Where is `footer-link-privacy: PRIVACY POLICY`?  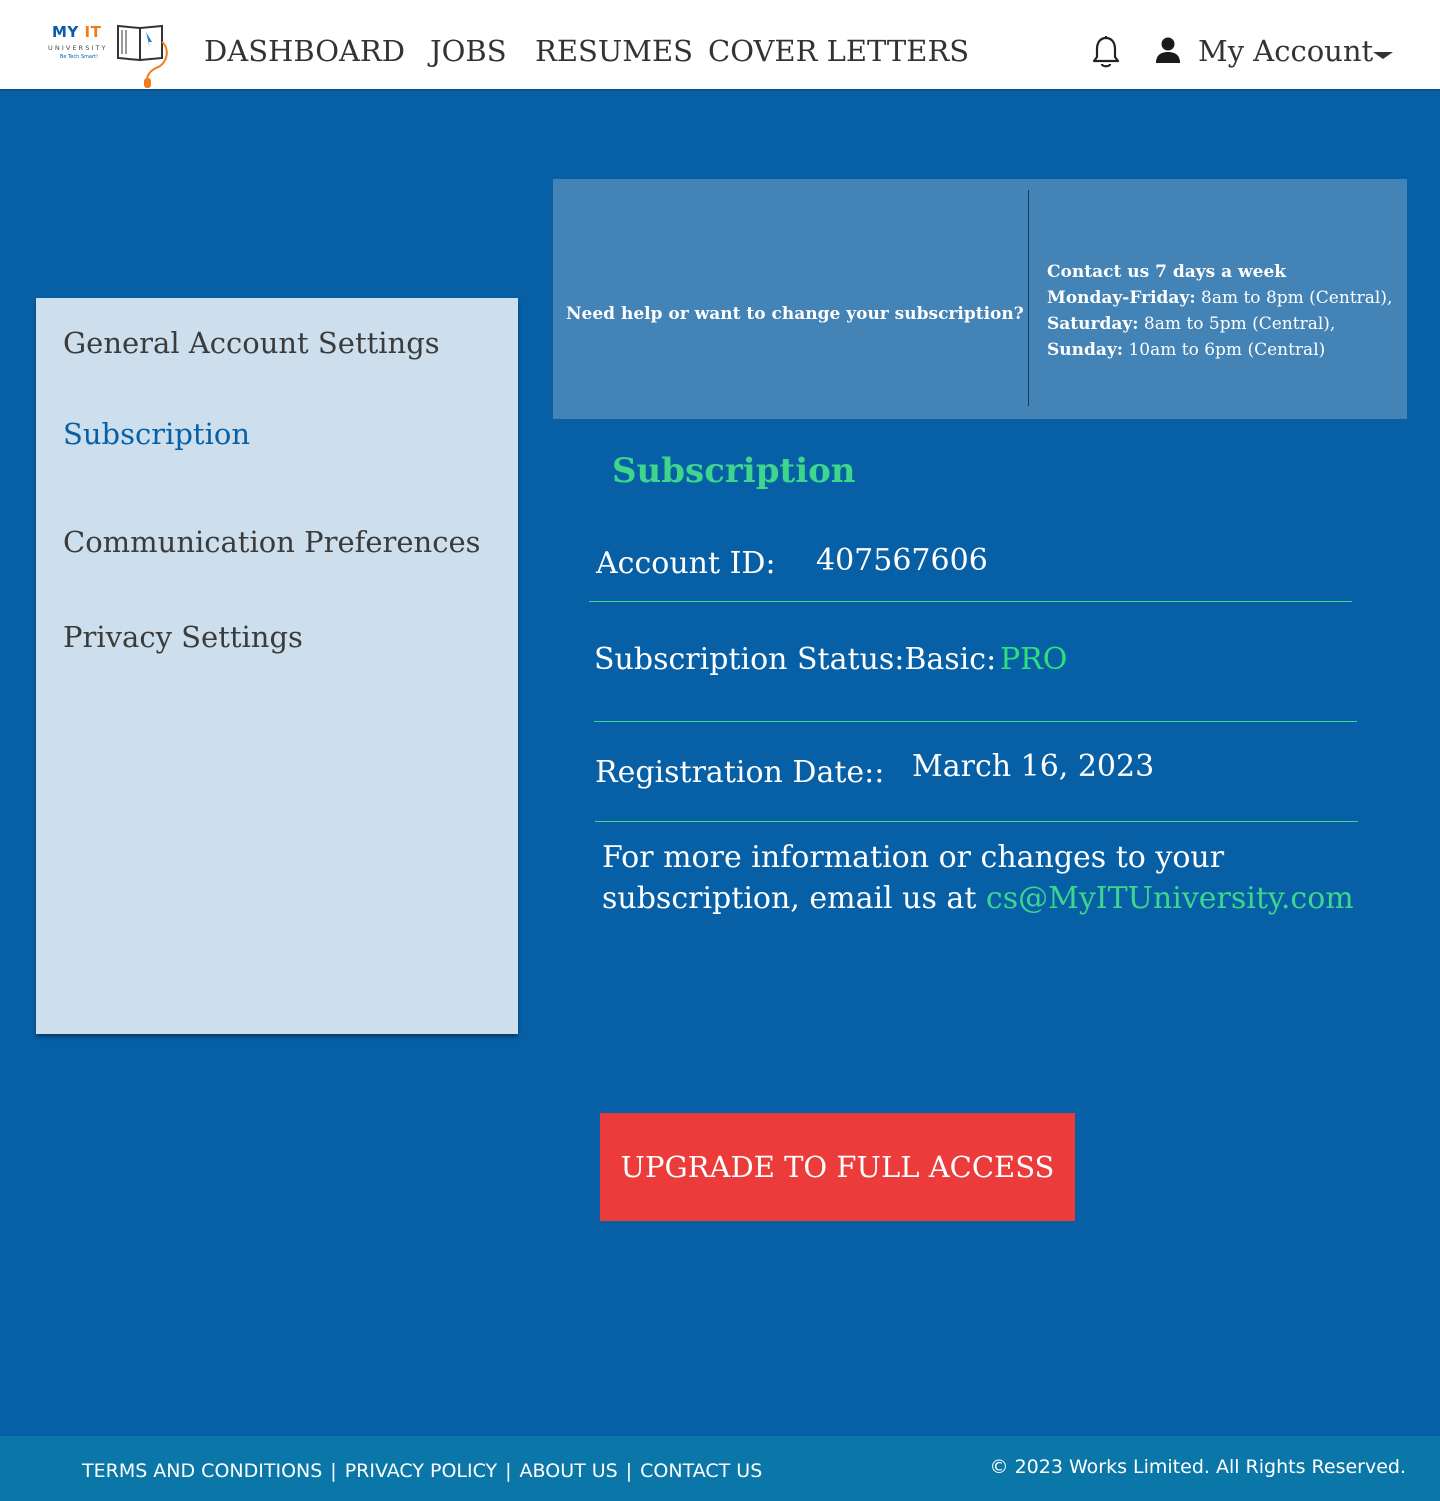
footer-link-privacy: PRIVACY POLICY is located at coordinates (421, 1471).